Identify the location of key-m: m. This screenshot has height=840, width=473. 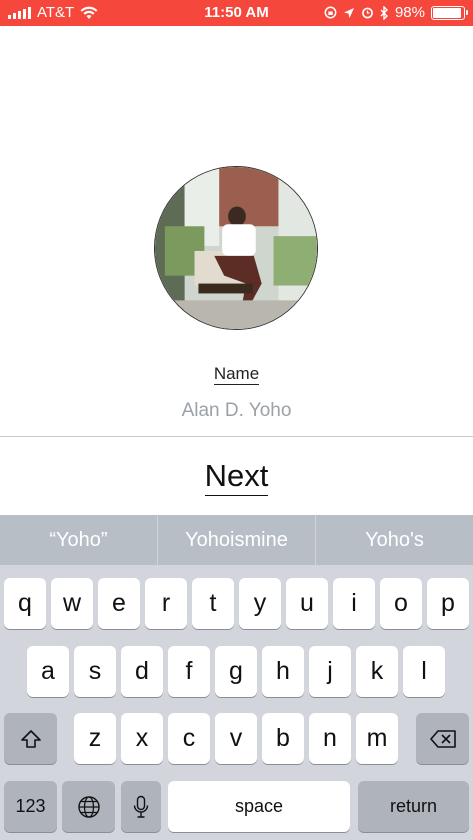
(377, 738).